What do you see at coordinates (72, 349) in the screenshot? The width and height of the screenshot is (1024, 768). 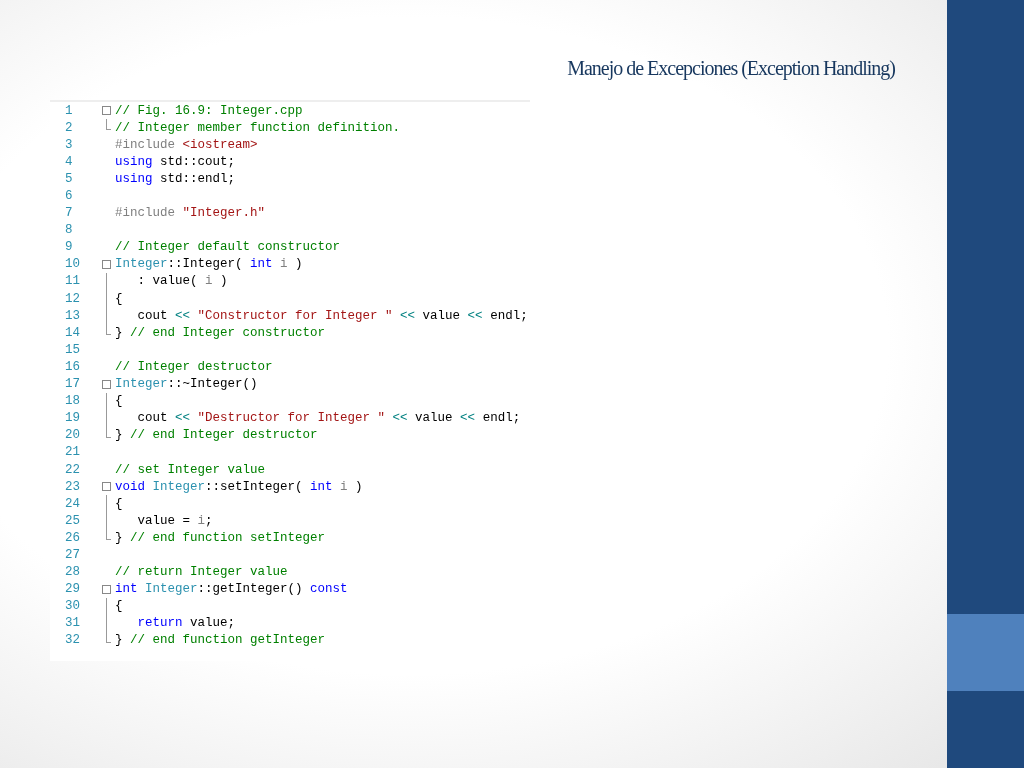 I see `line-number: 15` at bounding box center [72, 349].